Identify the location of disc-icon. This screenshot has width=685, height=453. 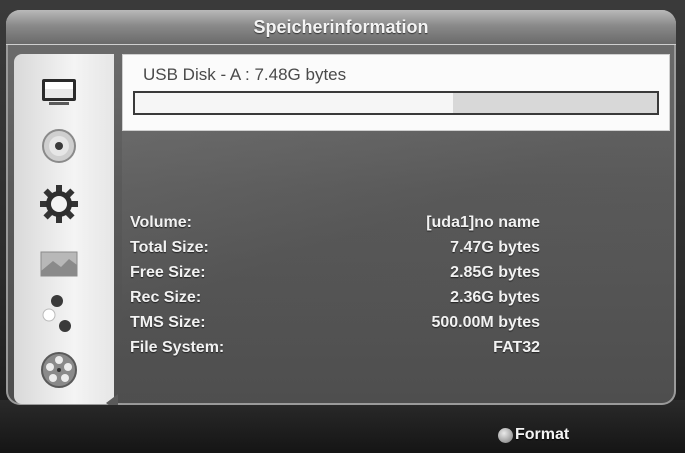
(59, 146).